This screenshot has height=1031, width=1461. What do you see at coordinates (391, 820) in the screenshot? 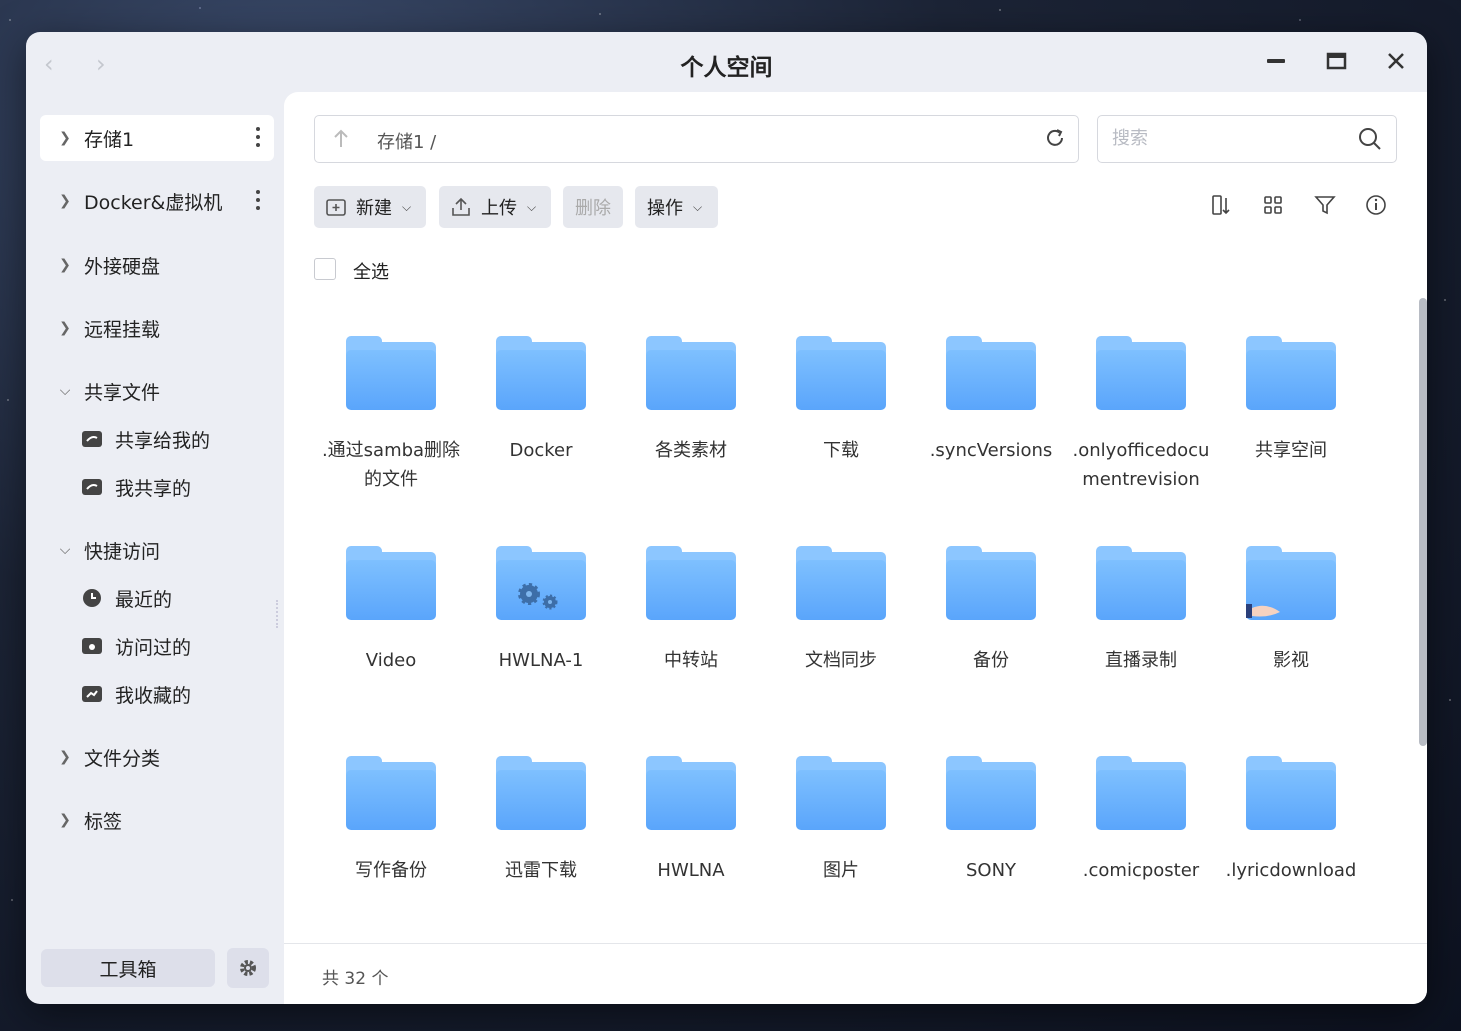
I see `folder-item: 写作备份` at bounding box center [391, 820].